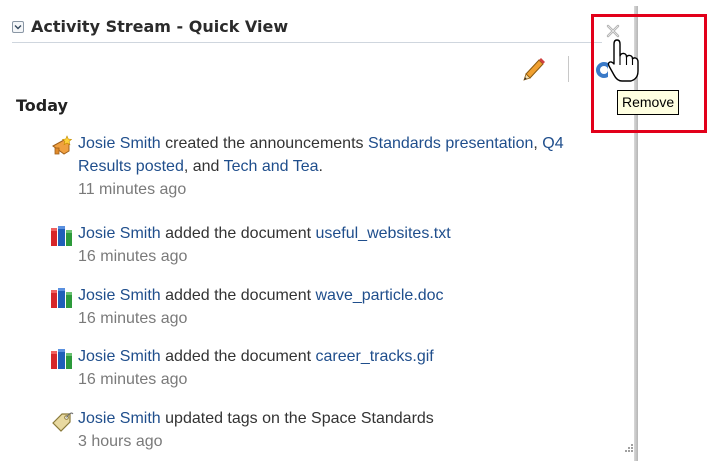  Describe the element at coordinates (42, 105) in the screenshot. I see `section-title-today: Today` at that location.